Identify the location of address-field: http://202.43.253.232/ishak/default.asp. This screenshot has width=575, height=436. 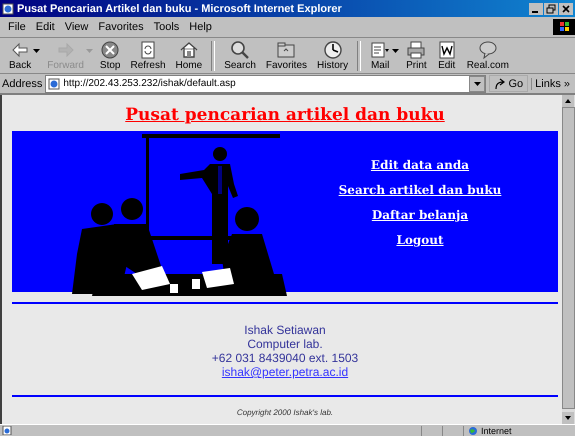
(265, 83).